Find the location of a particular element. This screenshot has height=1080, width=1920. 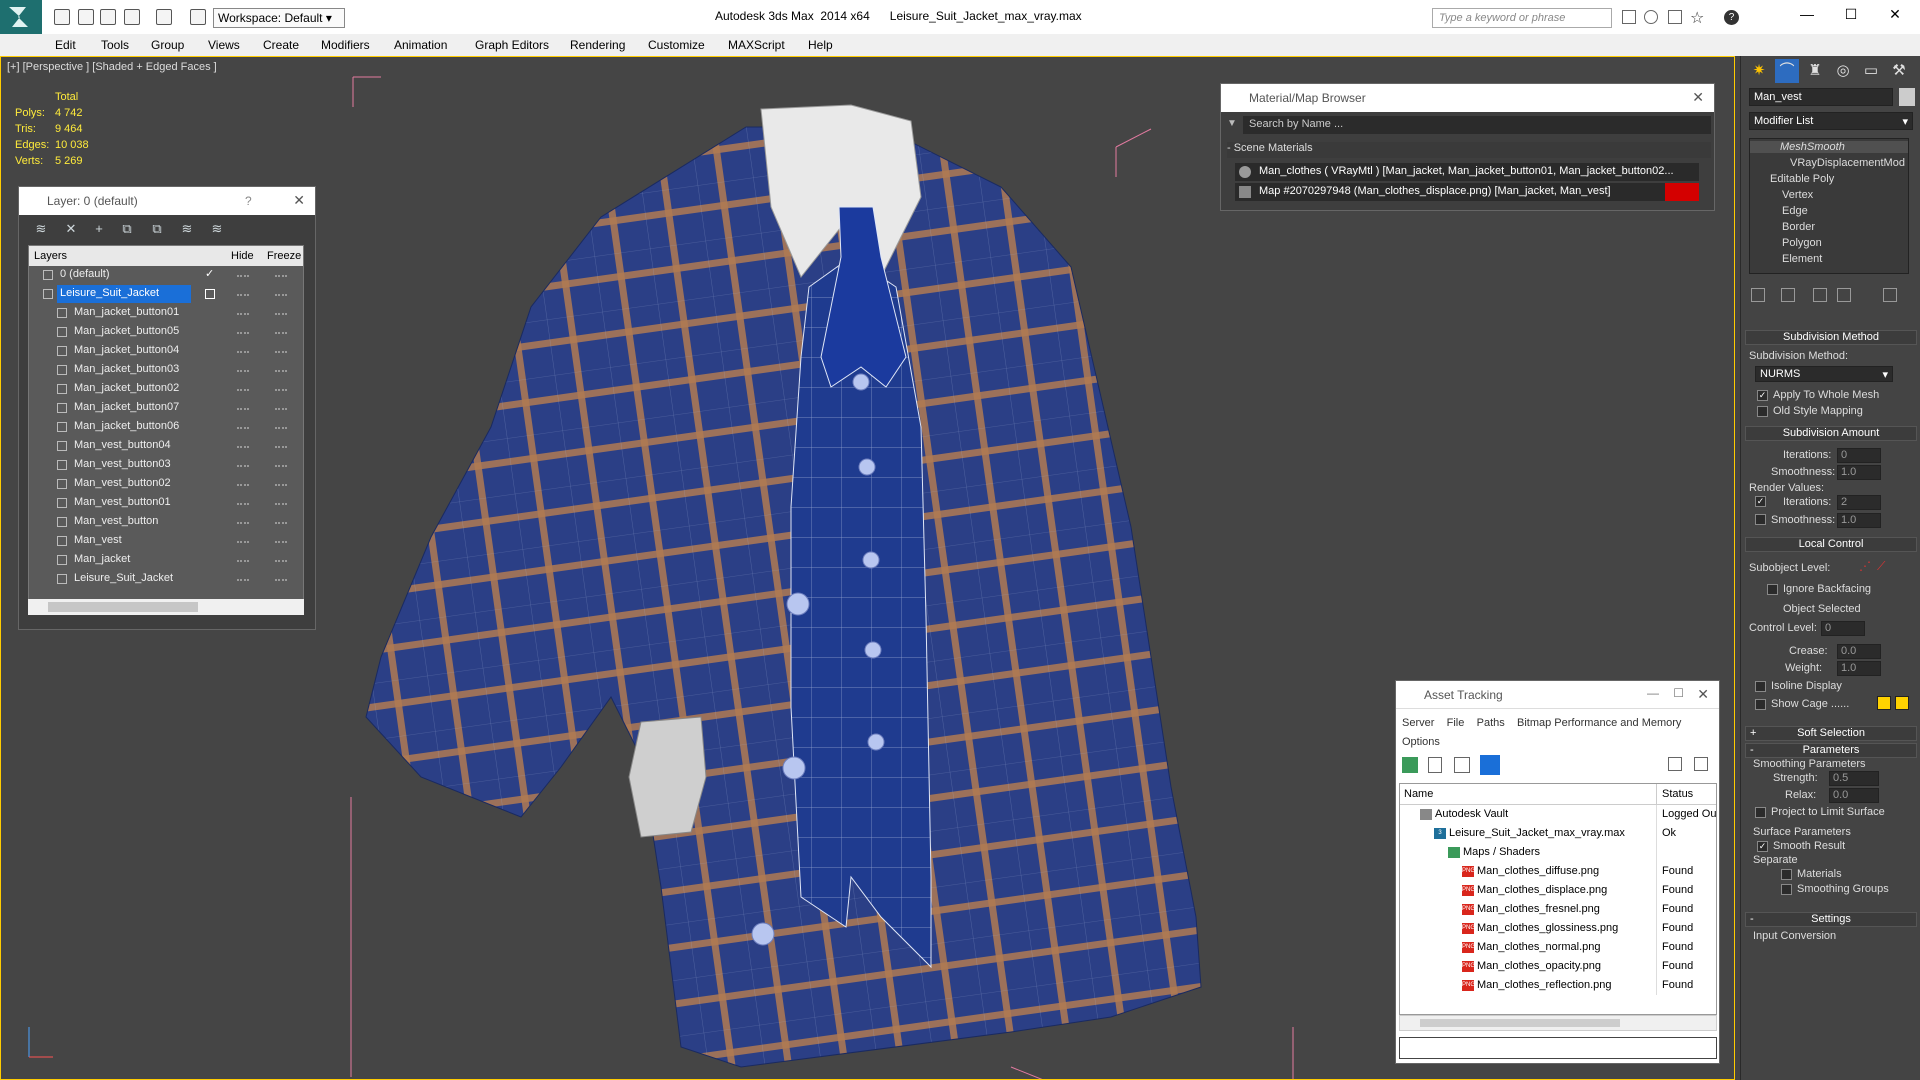

asset-row: PNG Man_clothes_diffuse.png Found is located at coordinates (1558, 871).